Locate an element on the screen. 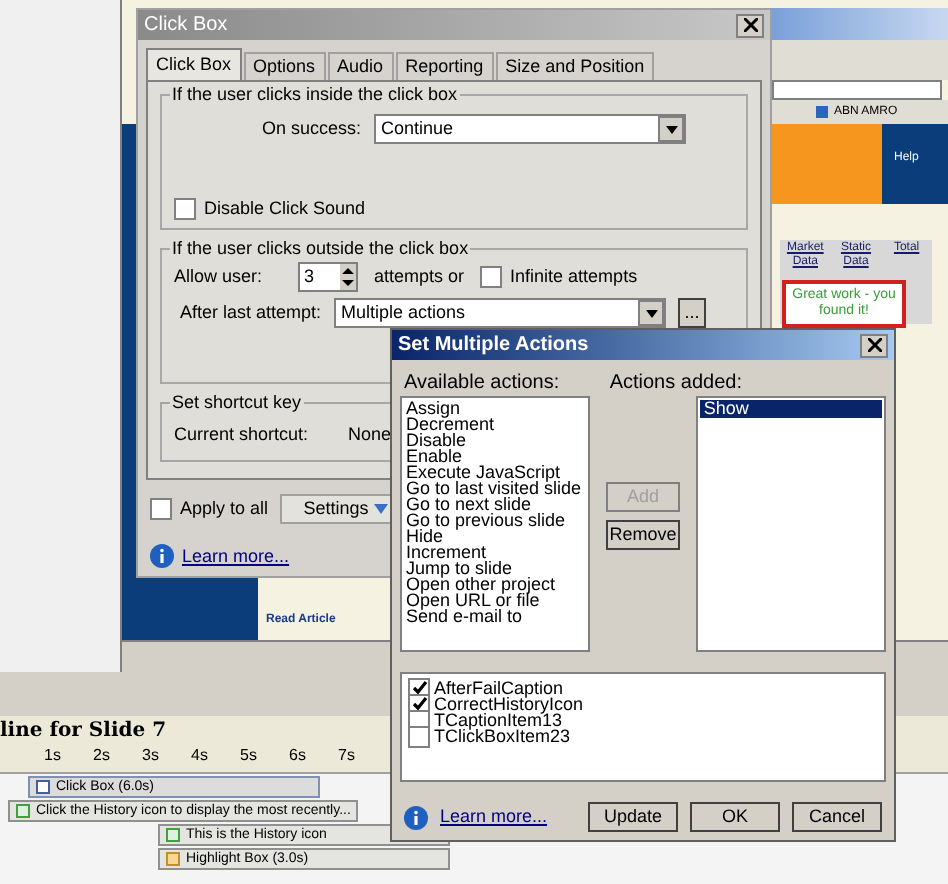  group-legend: Set shortcut key is located at coordinates (237, 403).